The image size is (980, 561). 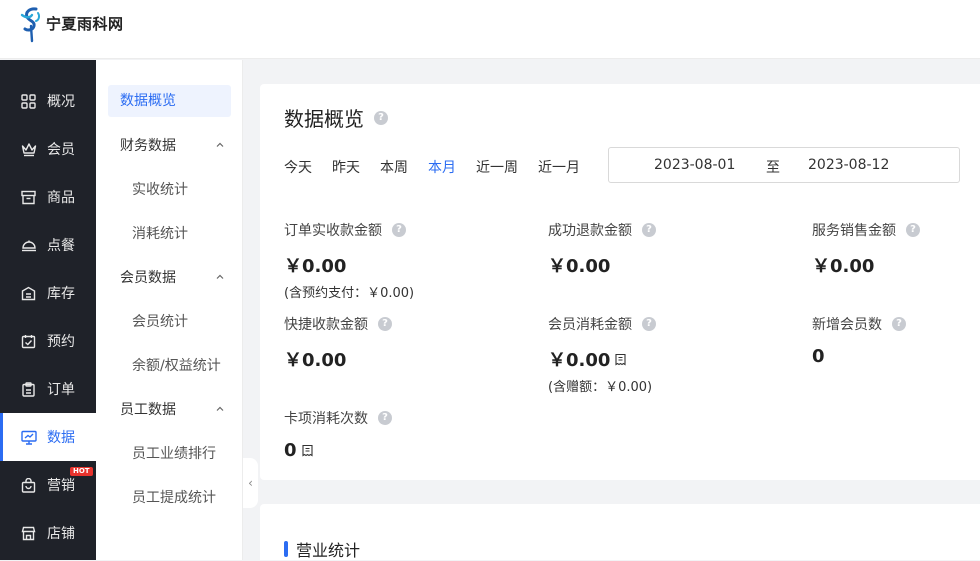 I want to click on sidebar-item-label: 会员, so click(x=61, y=150).